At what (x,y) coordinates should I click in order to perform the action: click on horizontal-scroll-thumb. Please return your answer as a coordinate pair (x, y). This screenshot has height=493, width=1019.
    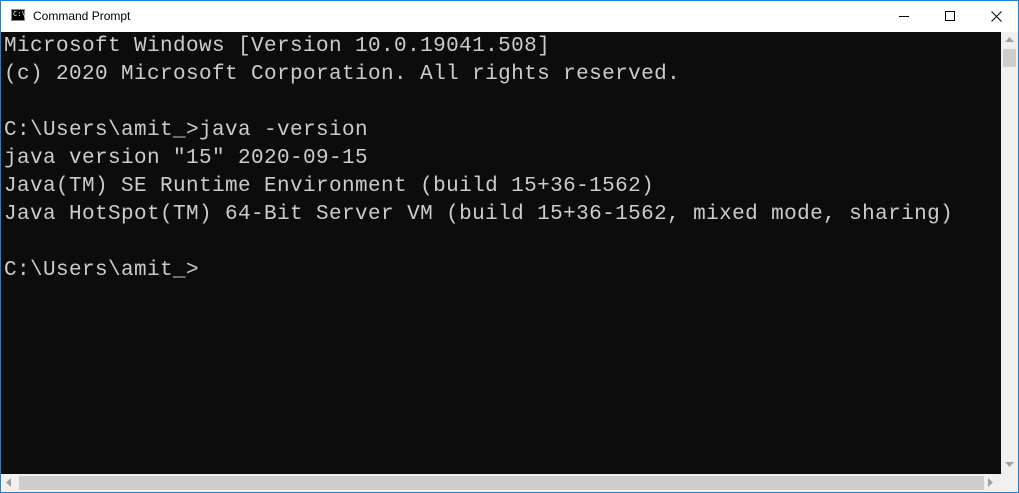
    Looking at the image, I should click on (501, 483).